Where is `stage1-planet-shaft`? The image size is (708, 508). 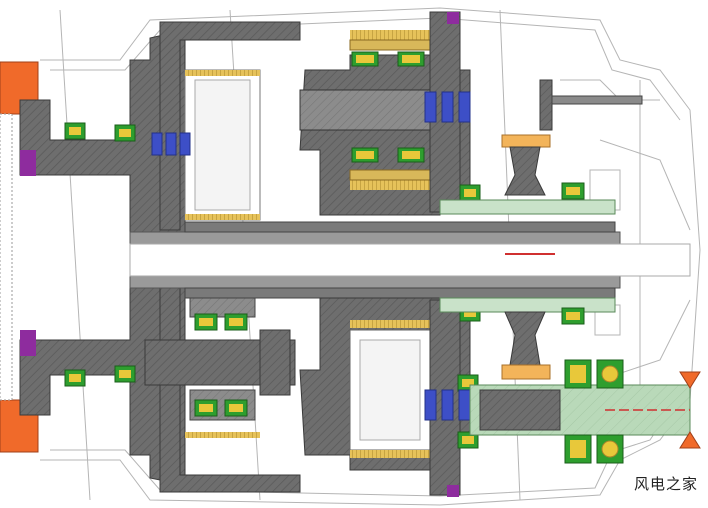 stage1-planet-shaft is located at coordinates (220, 362).